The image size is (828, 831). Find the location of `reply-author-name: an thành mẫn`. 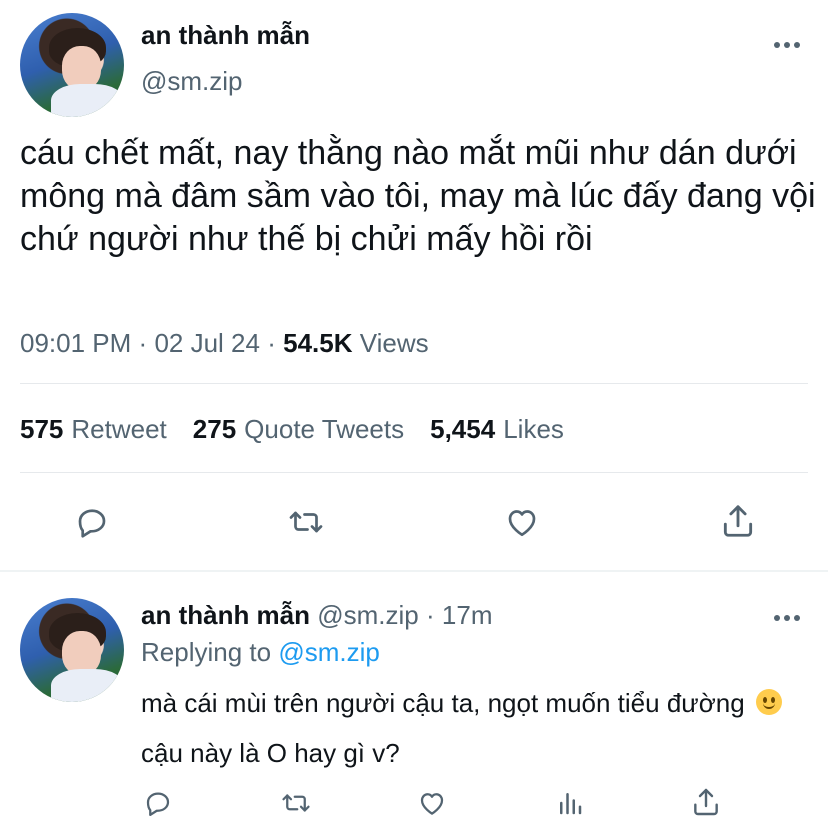

reply-author-name: an thành mẫn is located at coordinates (225, 615).